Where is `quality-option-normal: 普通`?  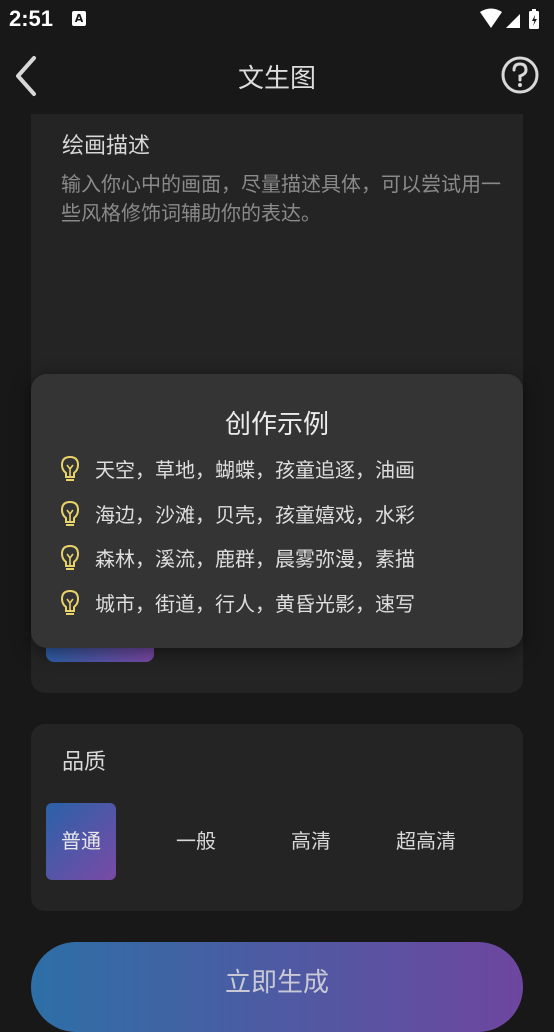 quality-option-normal: 普通 is located at coordinates (81, 841).